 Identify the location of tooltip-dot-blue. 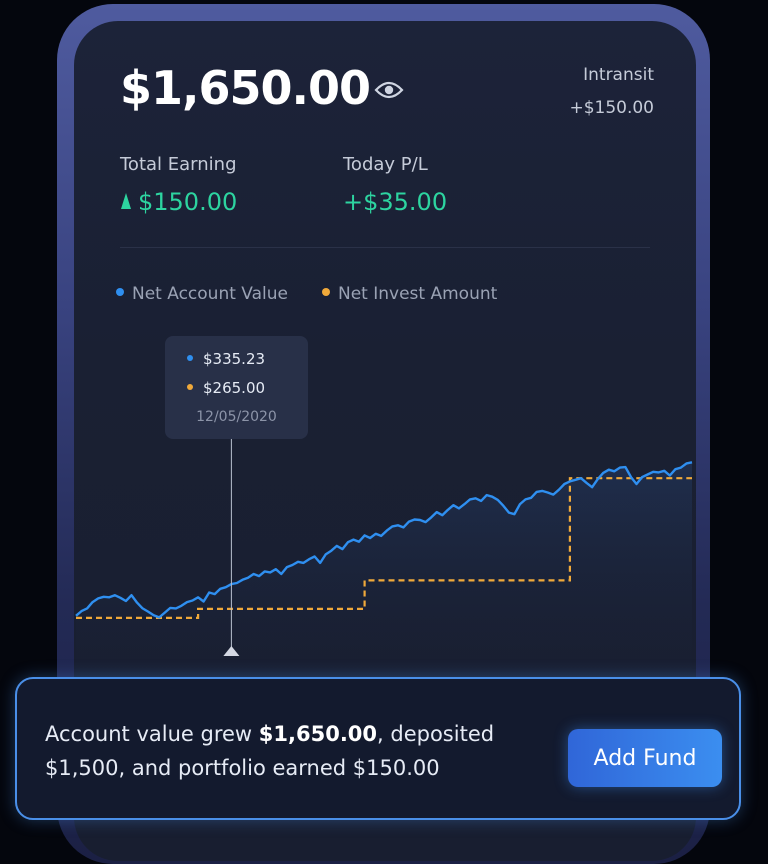
(190, 357).